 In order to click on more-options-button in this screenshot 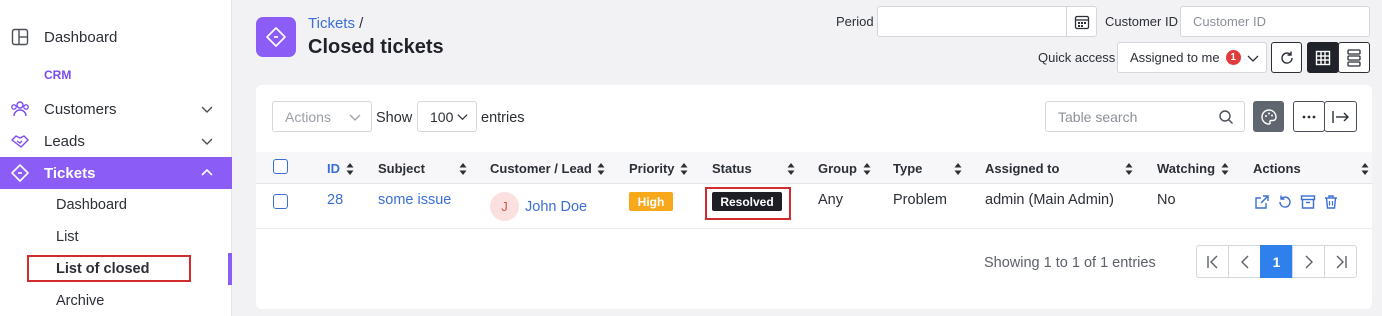, I will do `click(1309, 116)`.